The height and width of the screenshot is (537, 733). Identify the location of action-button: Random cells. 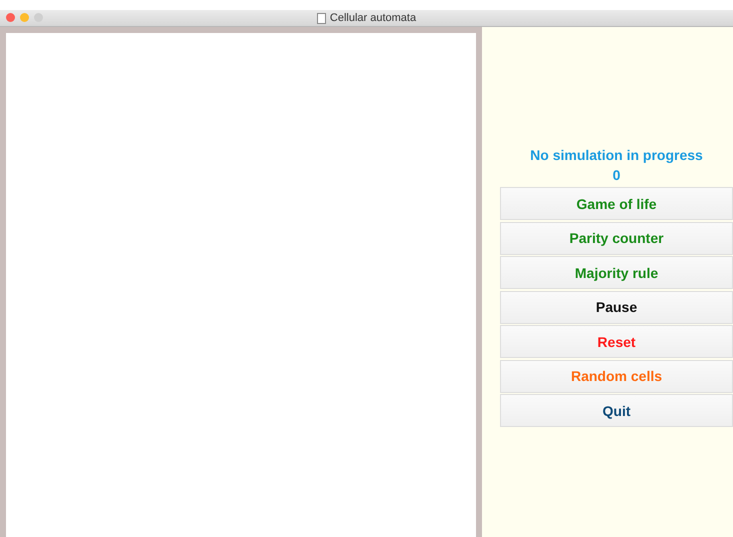
(616, 376).